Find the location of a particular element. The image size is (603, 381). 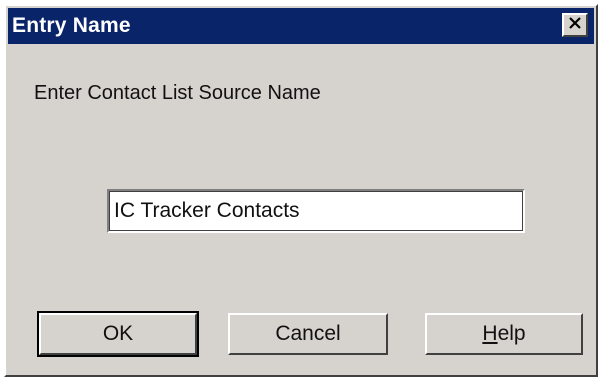

help-mnemonic: H is located at coordinates (490, 333).